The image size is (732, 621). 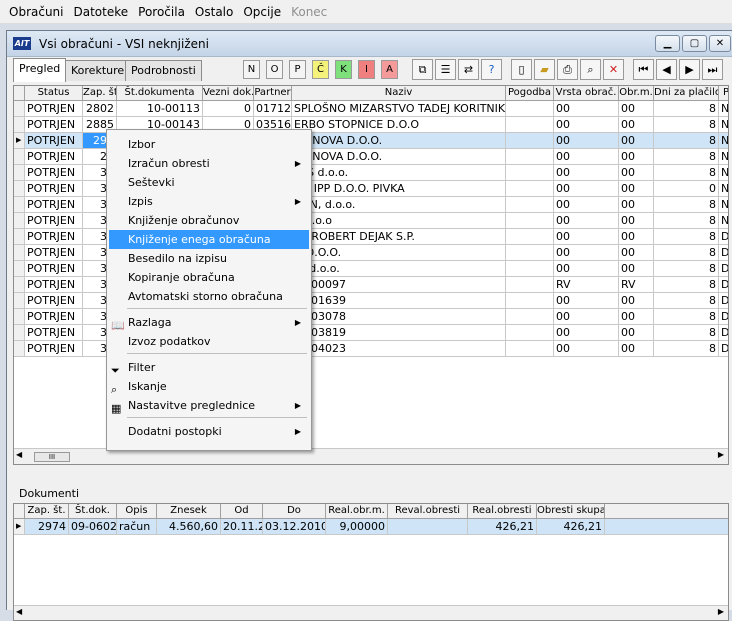 I want to click on table-cell: 03.12.2010, so click(x=294, y=527).